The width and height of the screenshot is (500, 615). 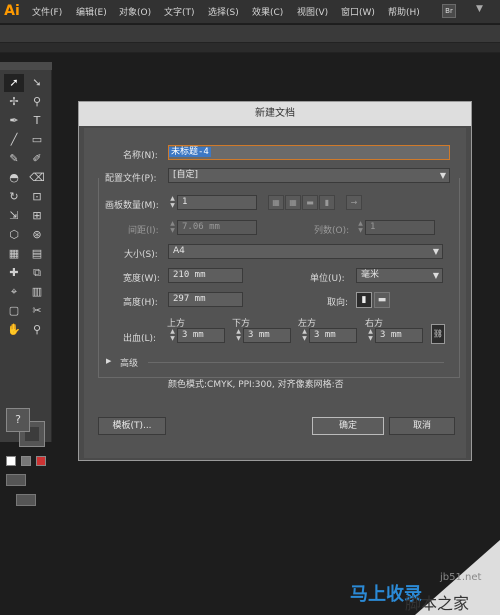 What do you see at coordinates (16, 480) in the screenshot?
I see `draw-mode-icon` at bounding box center [16, 480].